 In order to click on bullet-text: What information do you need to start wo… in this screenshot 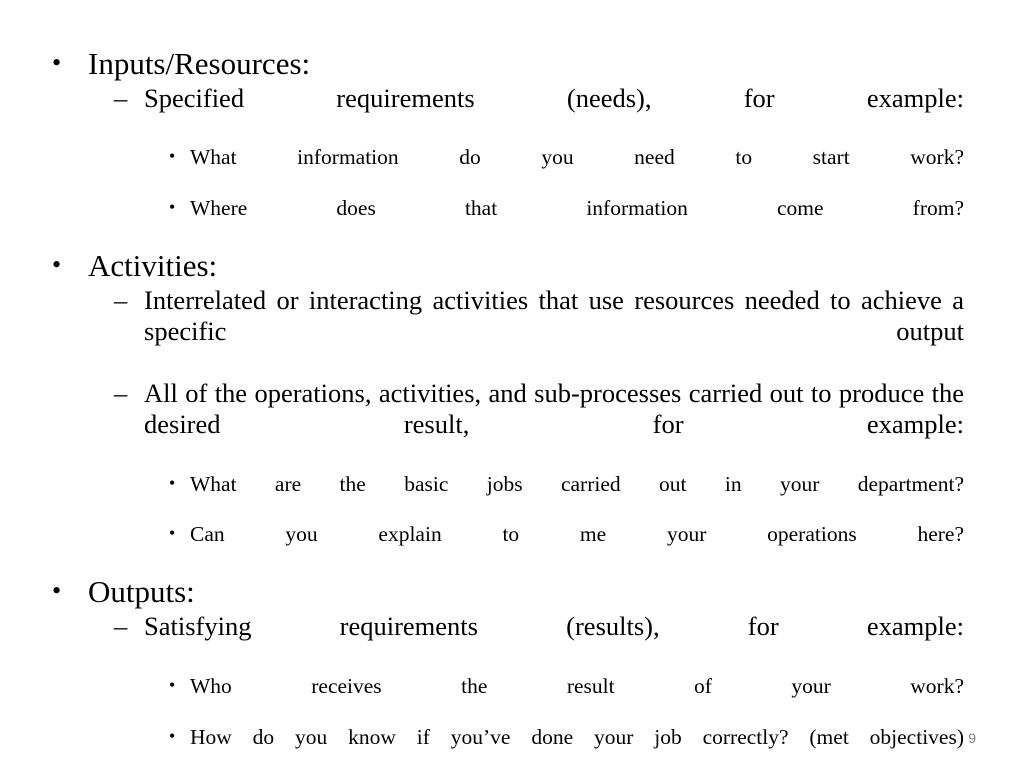, I will do `click(577, 157)`.